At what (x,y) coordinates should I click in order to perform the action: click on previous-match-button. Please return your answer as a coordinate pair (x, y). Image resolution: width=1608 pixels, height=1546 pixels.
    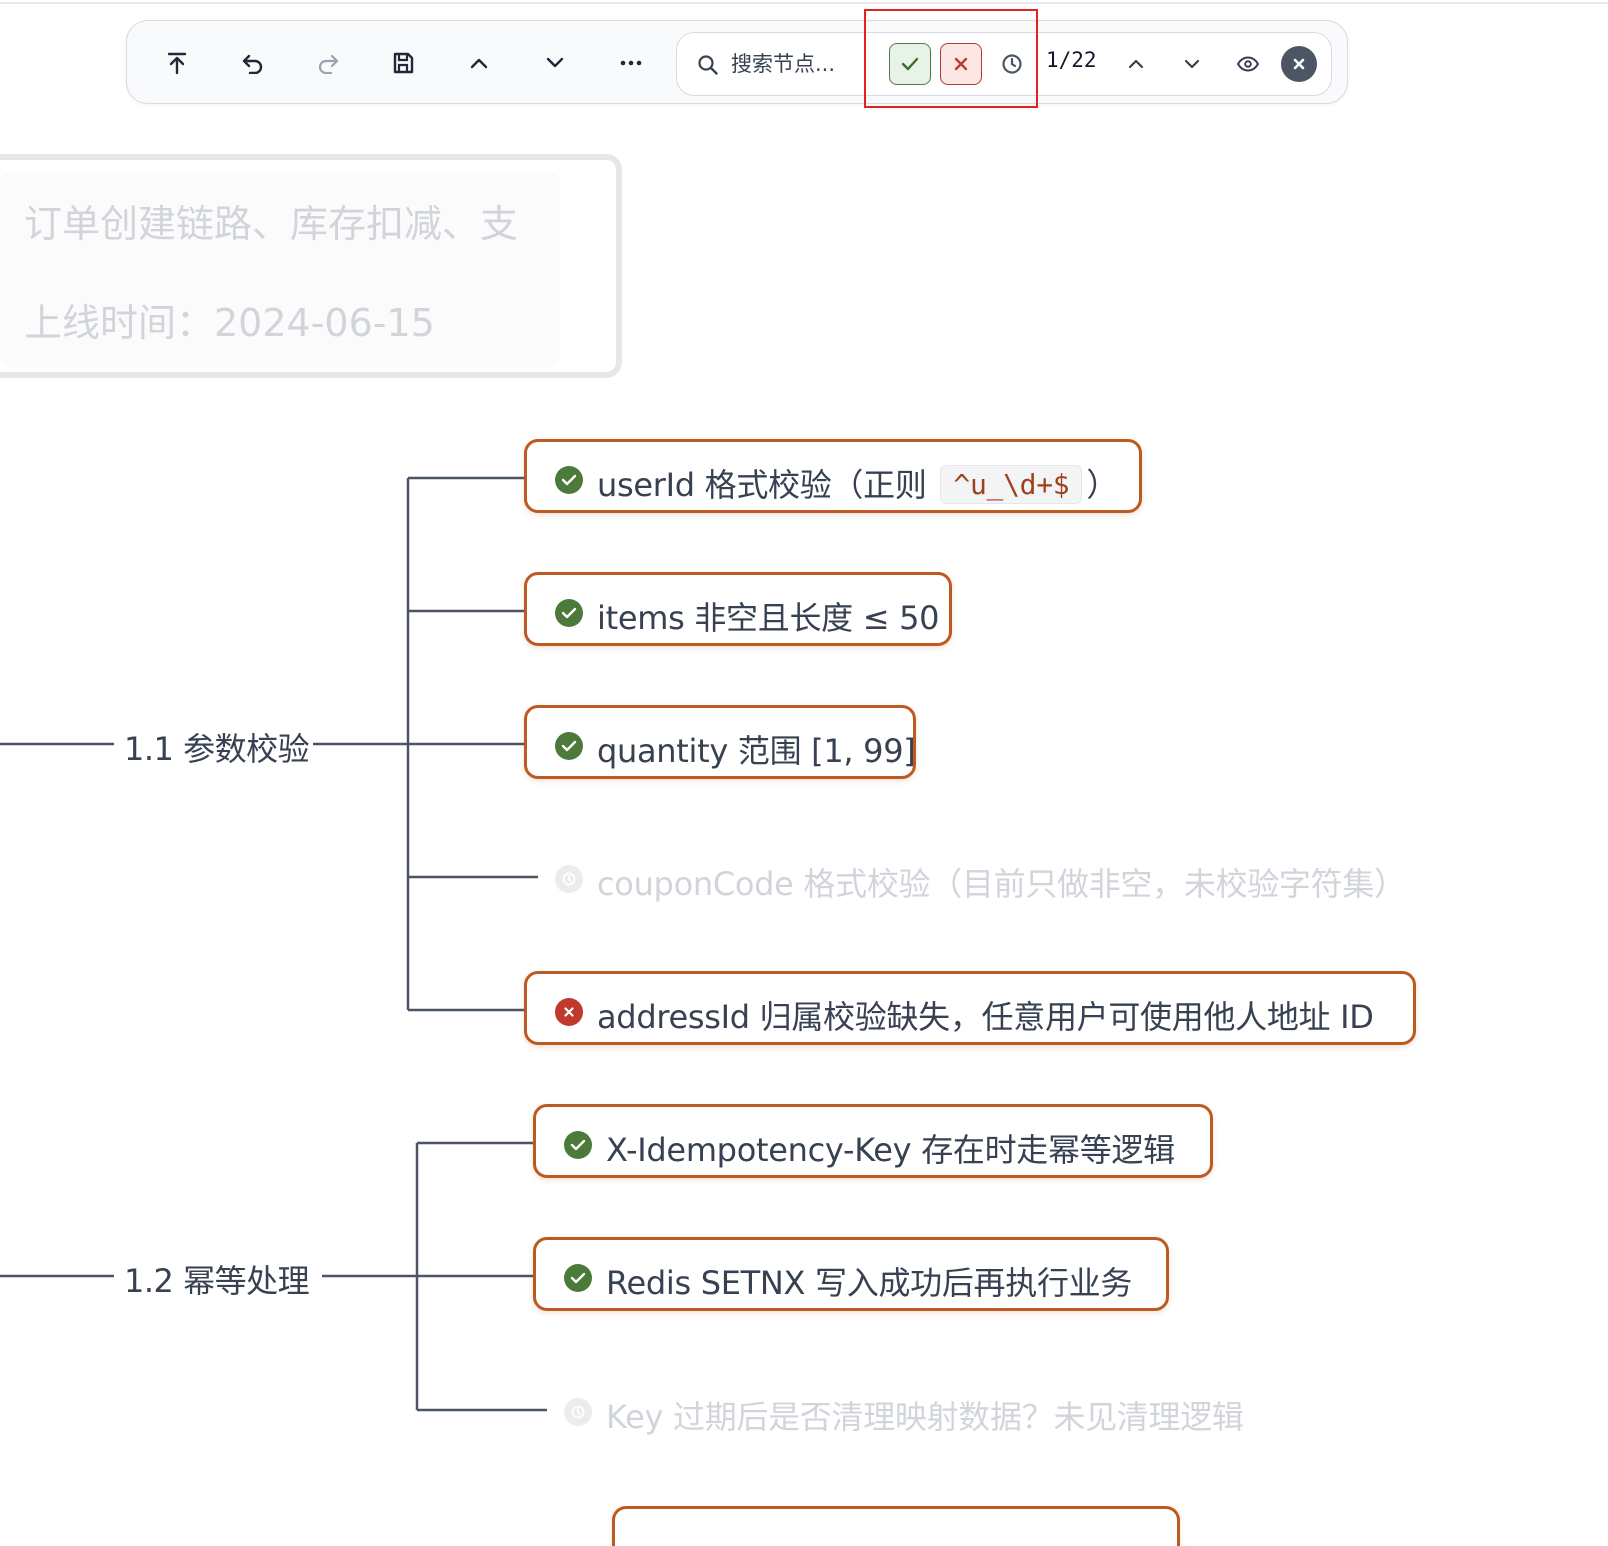
    Looking at the image, I should click on (1136, 64).